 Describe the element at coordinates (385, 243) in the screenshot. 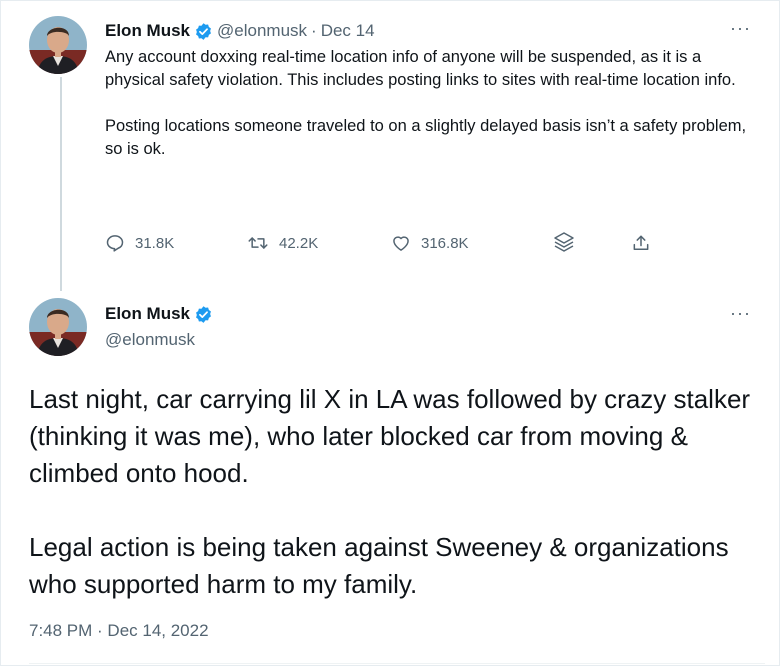

I see `tweet-action-bar: 31.8K 42.2K 316.8K` at that location.